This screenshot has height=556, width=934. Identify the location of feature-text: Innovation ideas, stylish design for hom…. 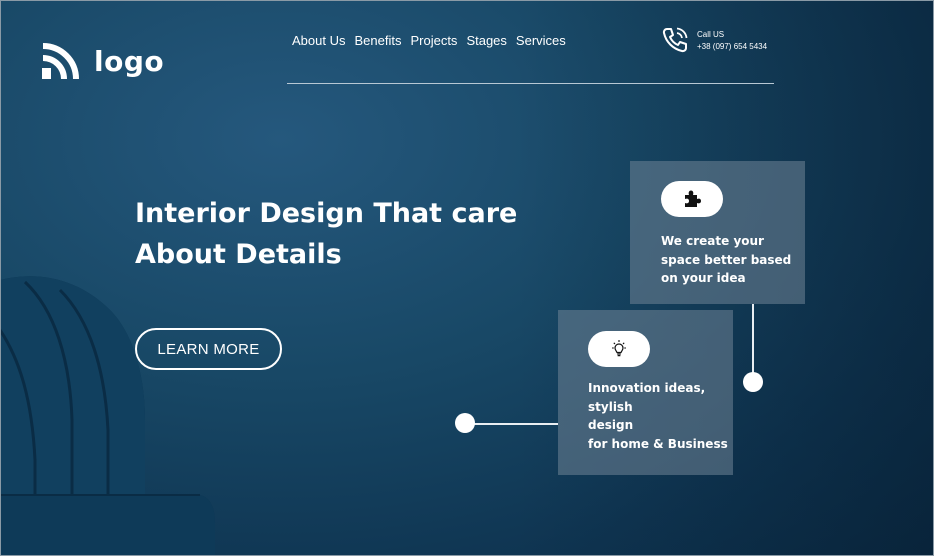
(658, 416).